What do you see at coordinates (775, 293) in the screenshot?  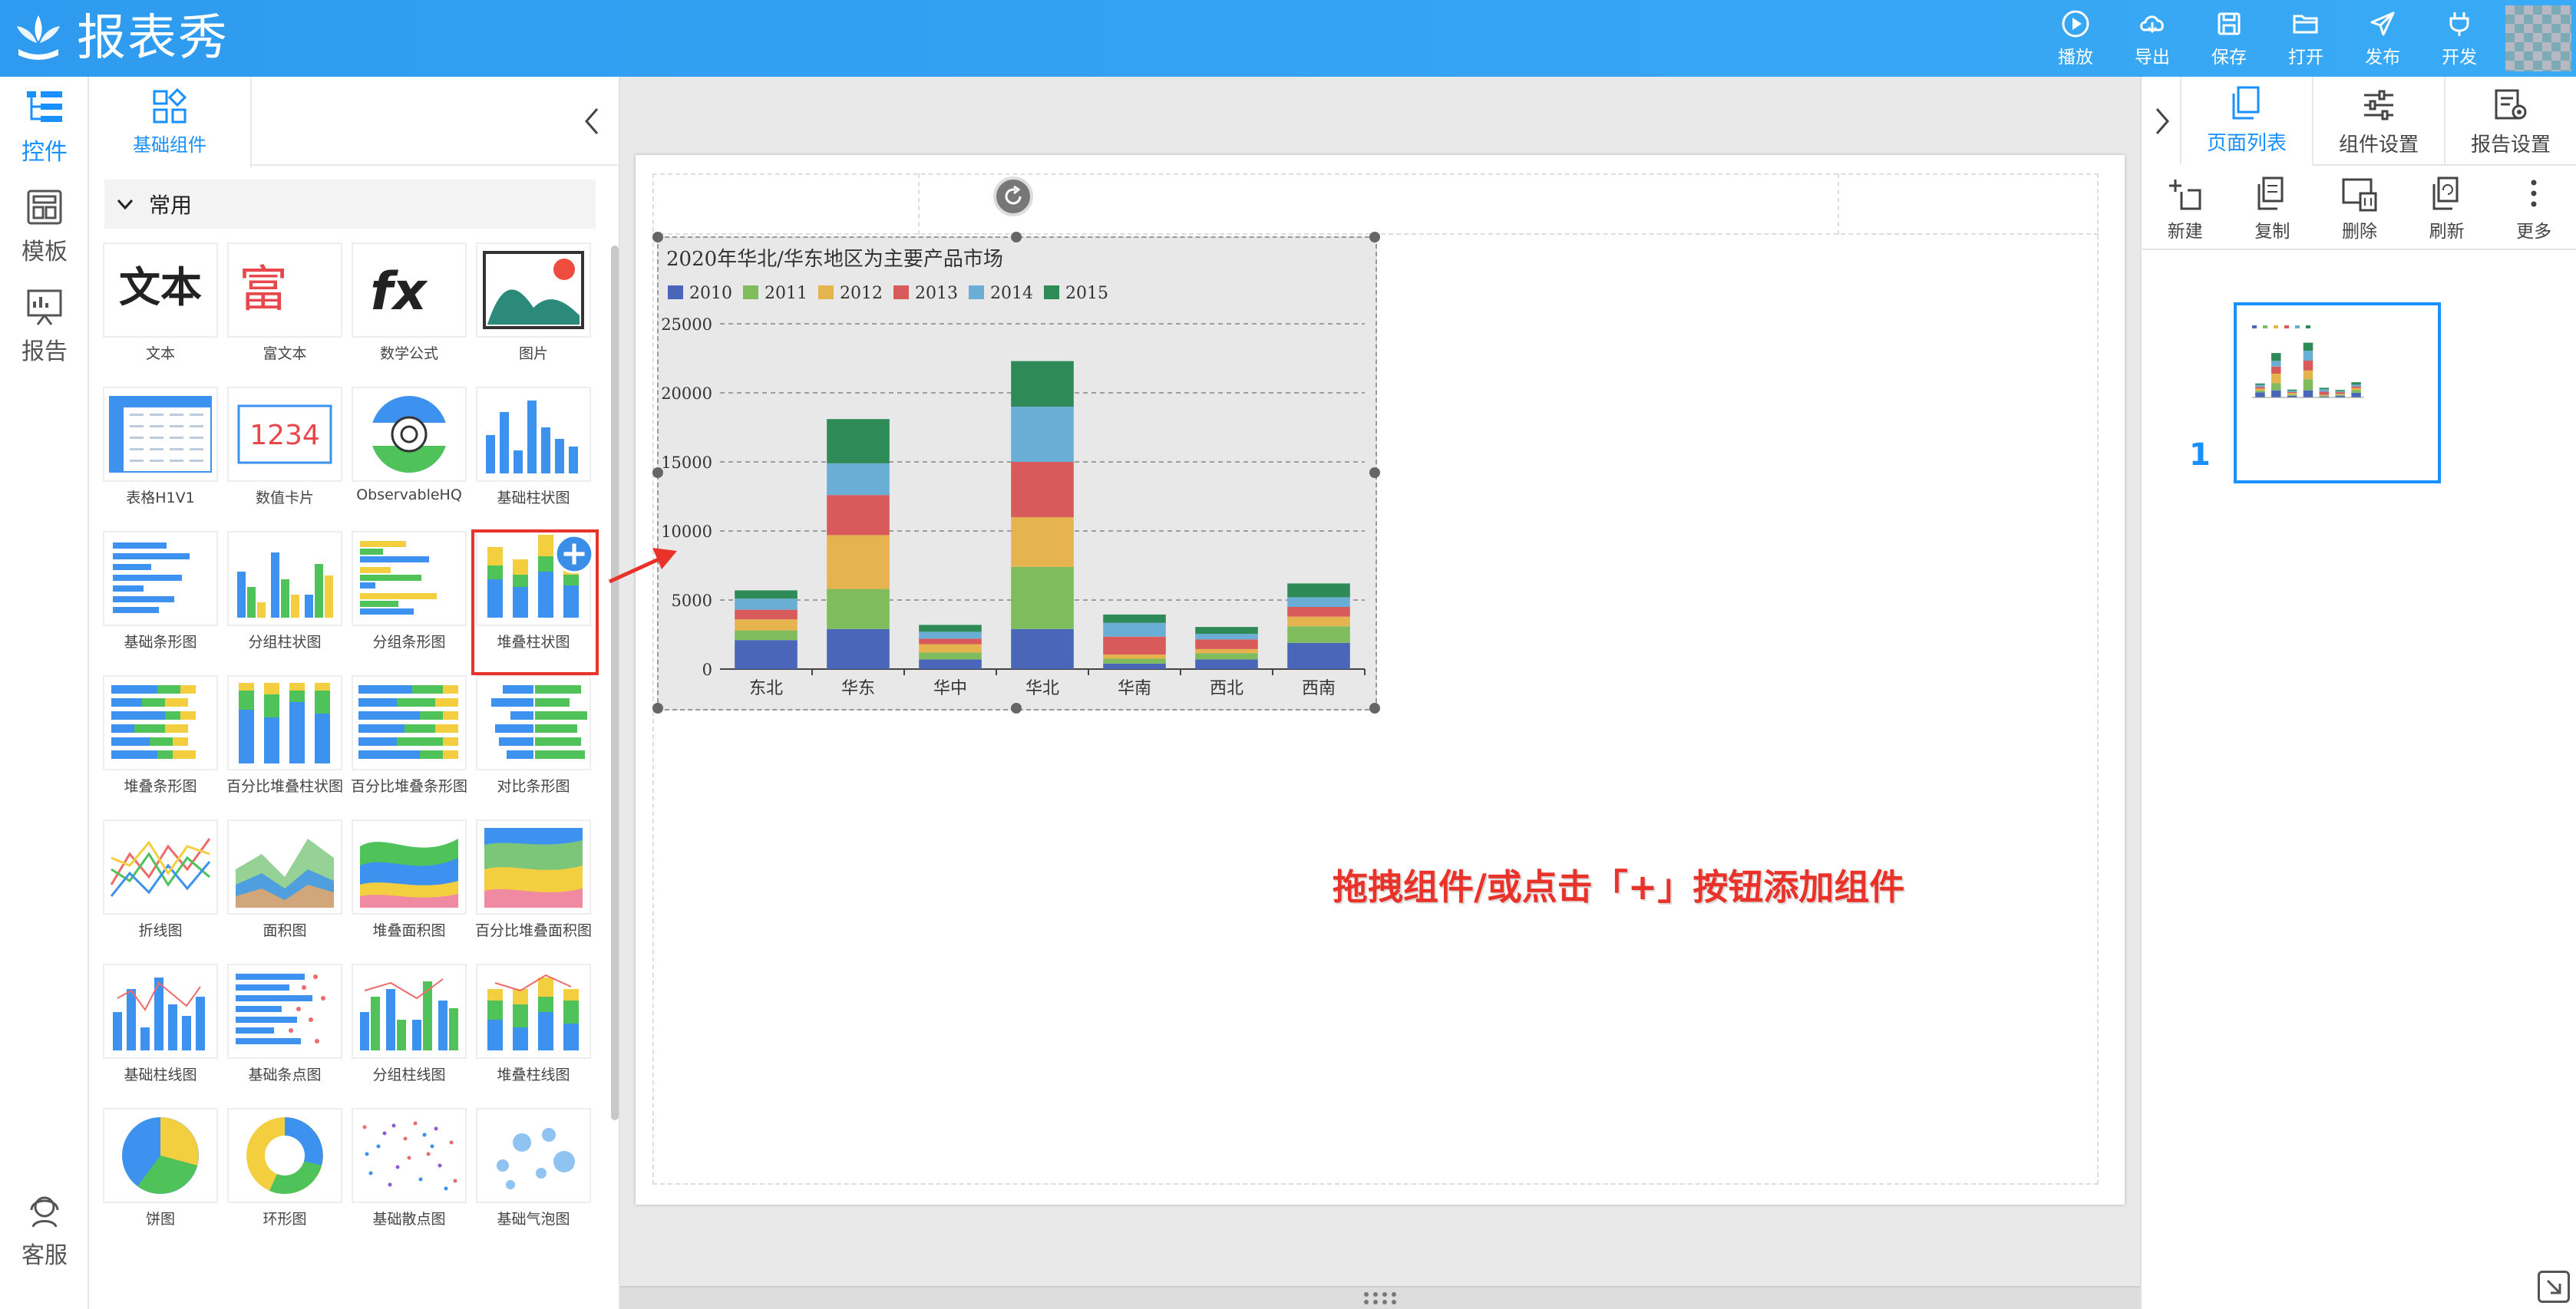 I see `legend-item: 2011` at bounding box center [775, 293].